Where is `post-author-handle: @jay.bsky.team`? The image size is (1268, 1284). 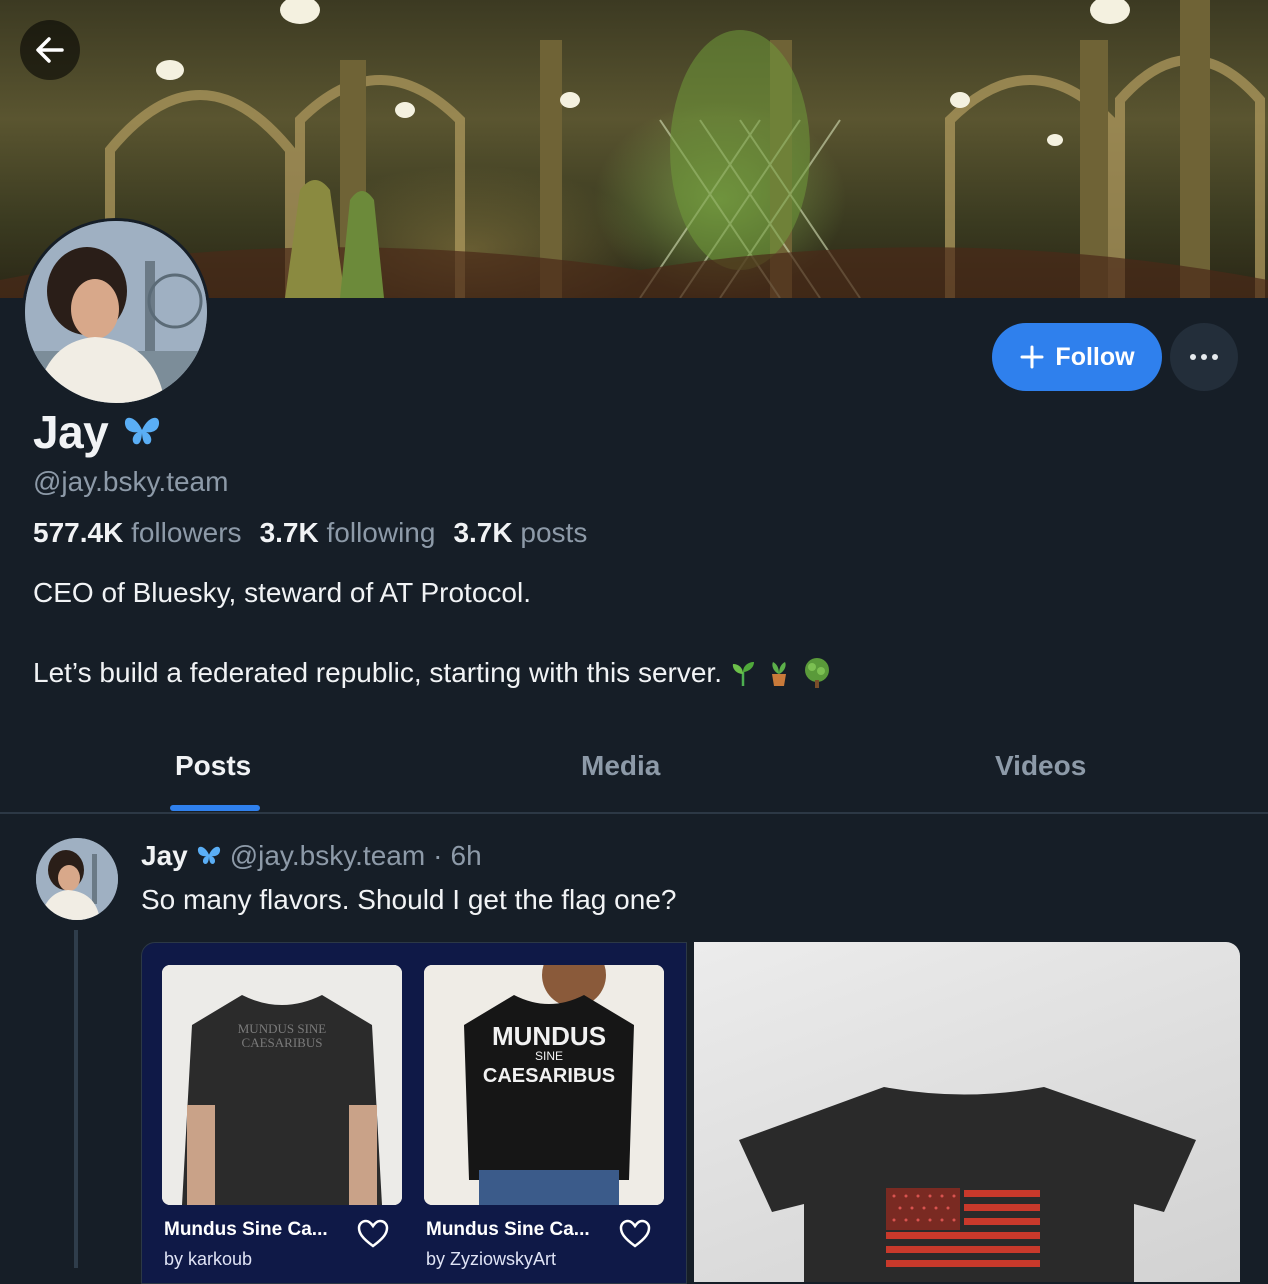 post-author-handle: @jay.bsky.team is located at coordinates (327, 856).